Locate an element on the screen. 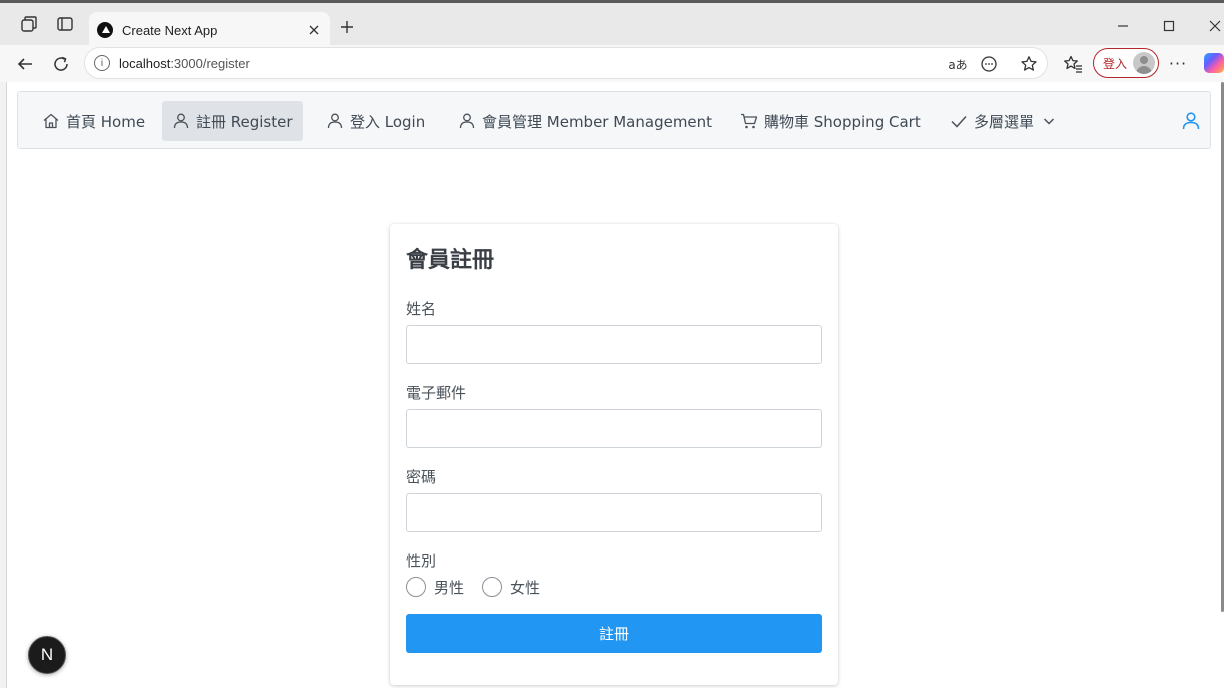 This screenshot has height=688, width=1224. browser-menu-button: ··· is located at coordinates (1178, 63).